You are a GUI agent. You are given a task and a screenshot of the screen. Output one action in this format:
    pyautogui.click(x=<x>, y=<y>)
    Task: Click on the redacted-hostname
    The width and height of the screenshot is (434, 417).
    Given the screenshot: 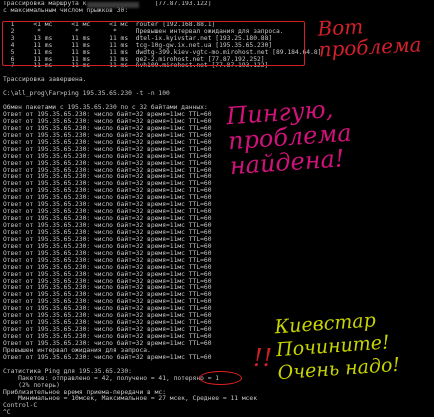 What is the action you would take?
    pyautogui.click(x=113, y=5)
    